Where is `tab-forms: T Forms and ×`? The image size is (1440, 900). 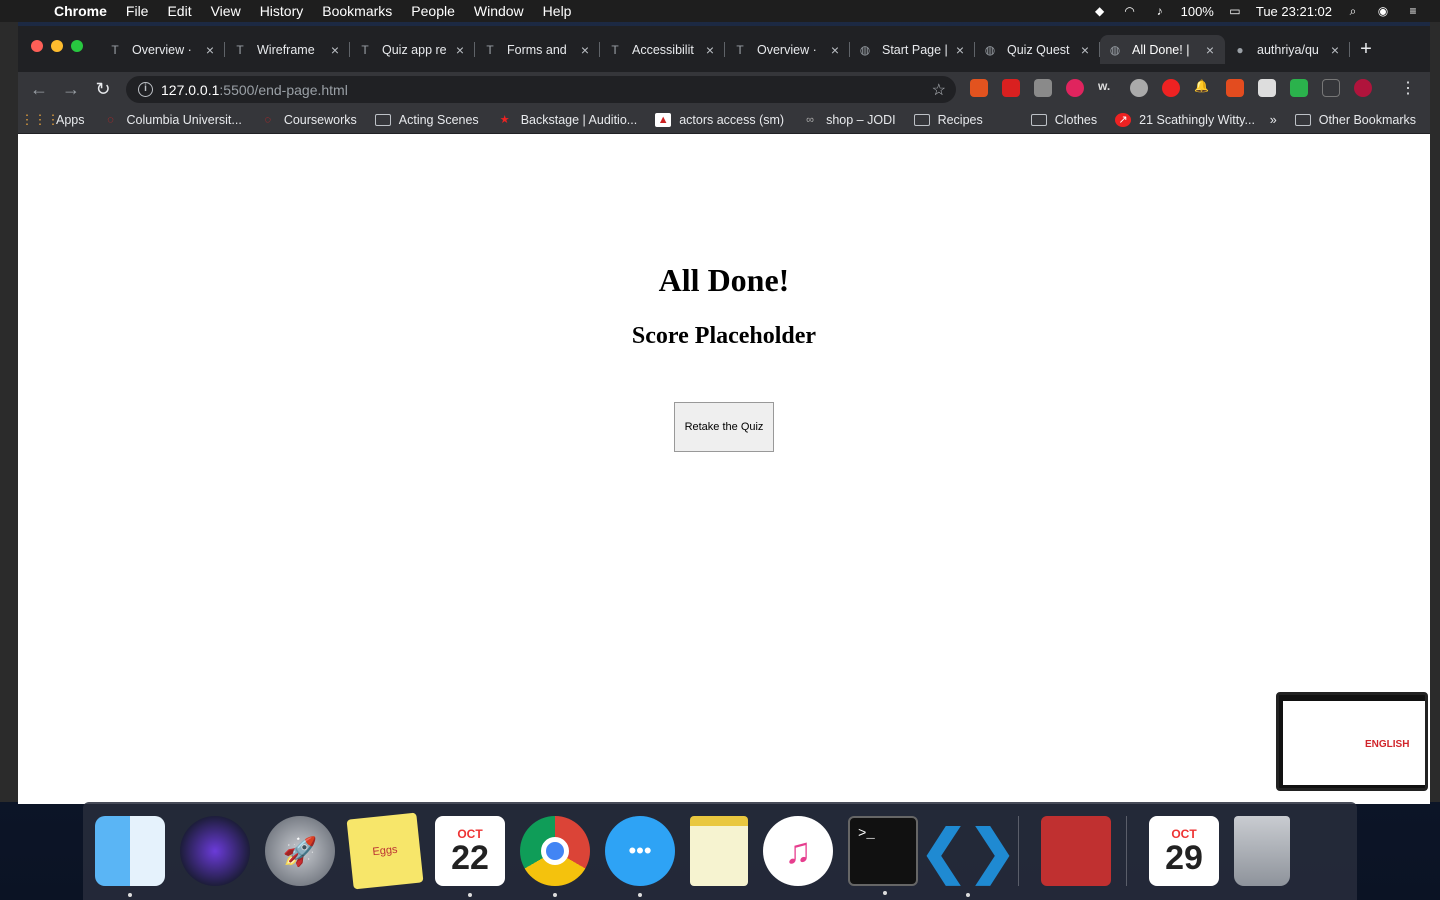
tab-forms: T Forms and × is located at coordinates (537, 49).